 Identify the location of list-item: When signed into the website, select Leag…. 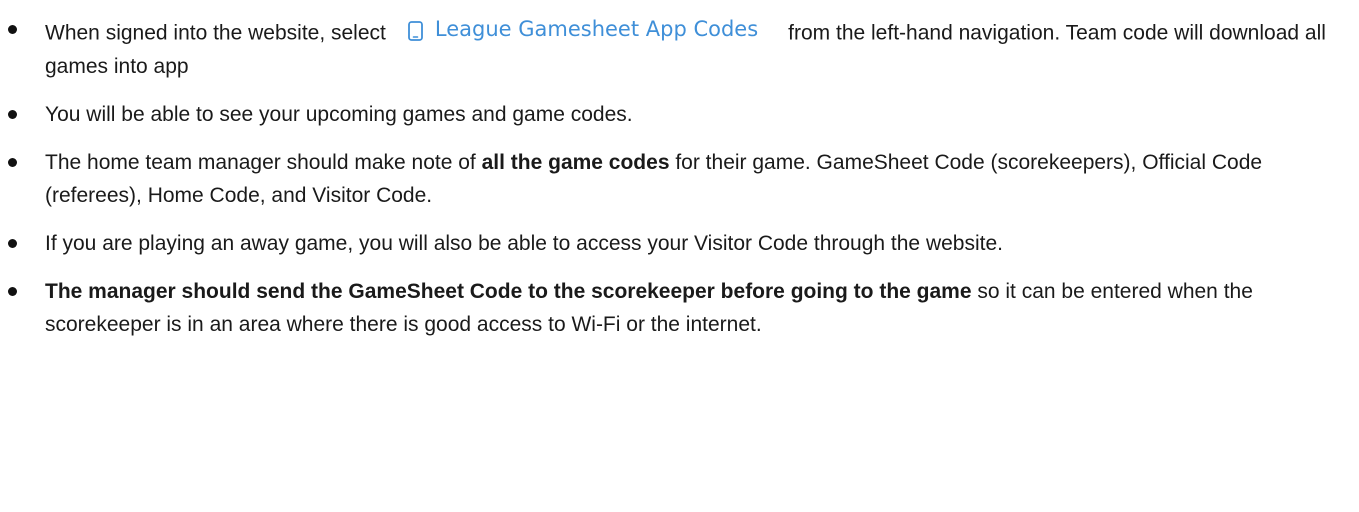
(678, 48).